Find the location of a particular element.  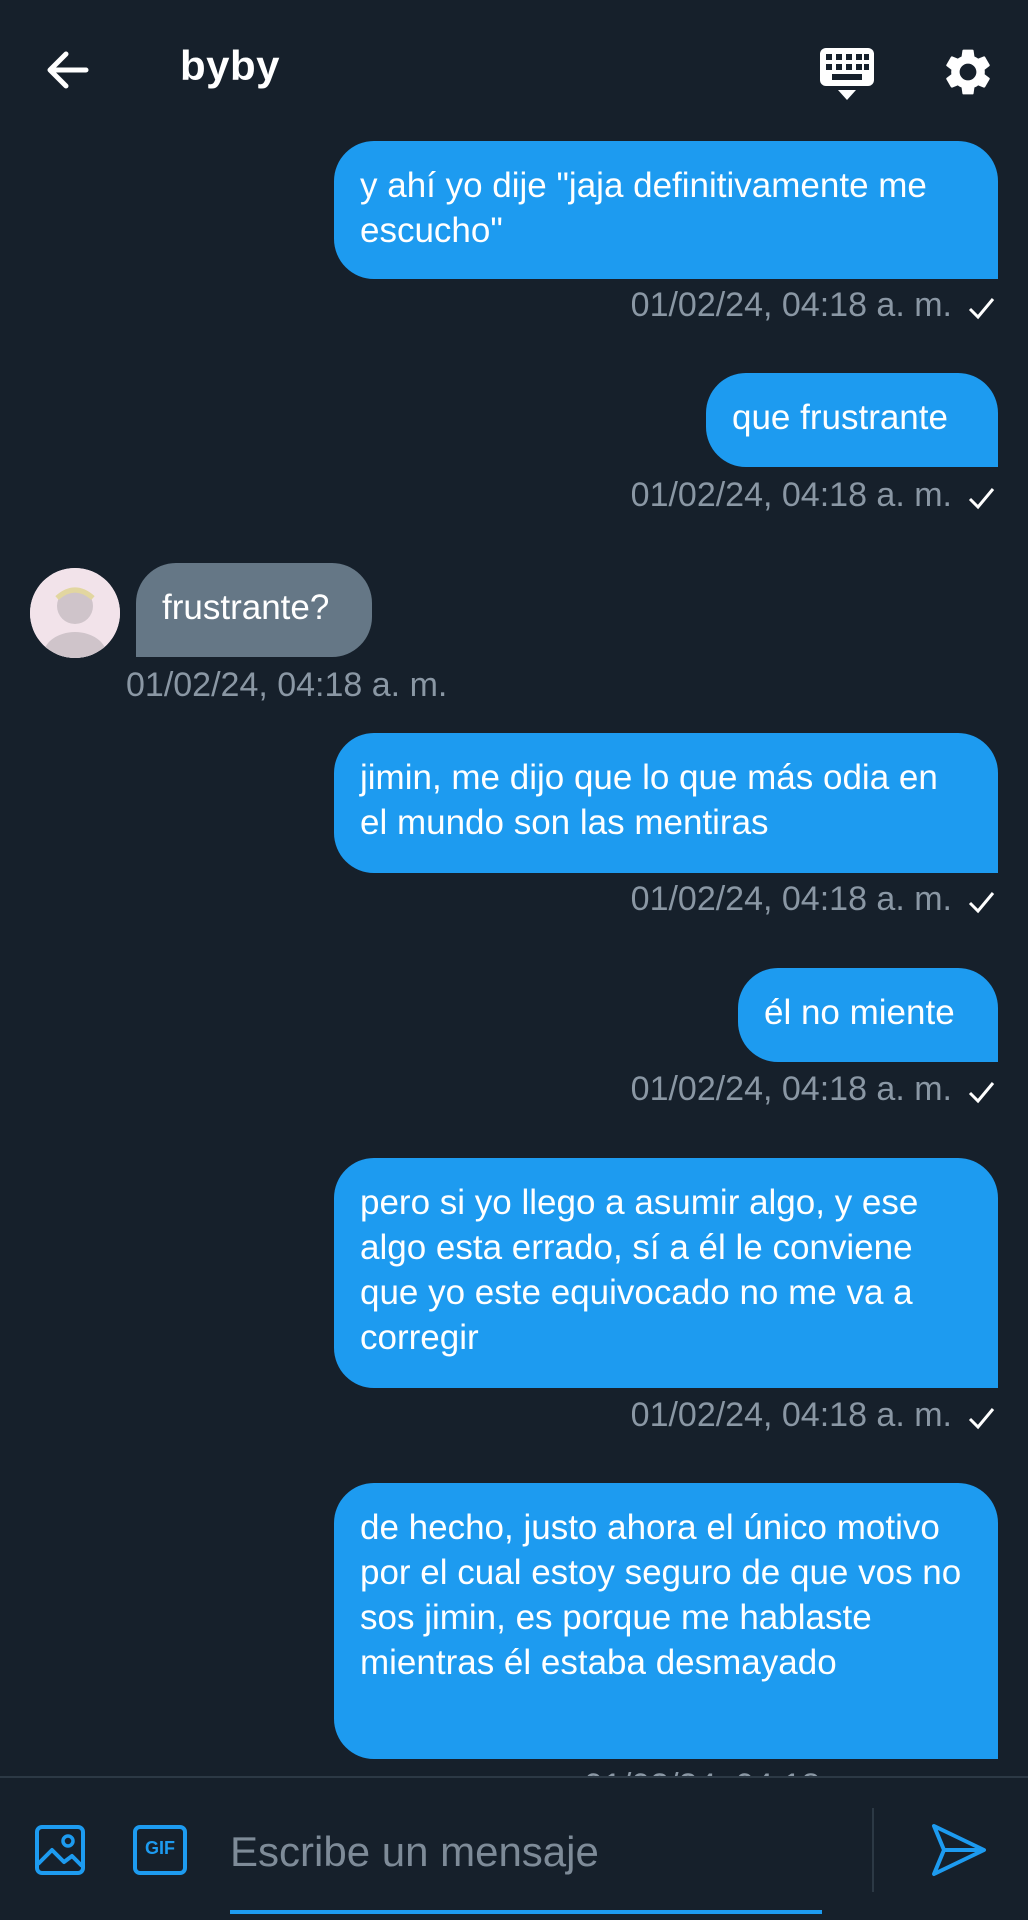

back-button is located at coordinates (68, 70).